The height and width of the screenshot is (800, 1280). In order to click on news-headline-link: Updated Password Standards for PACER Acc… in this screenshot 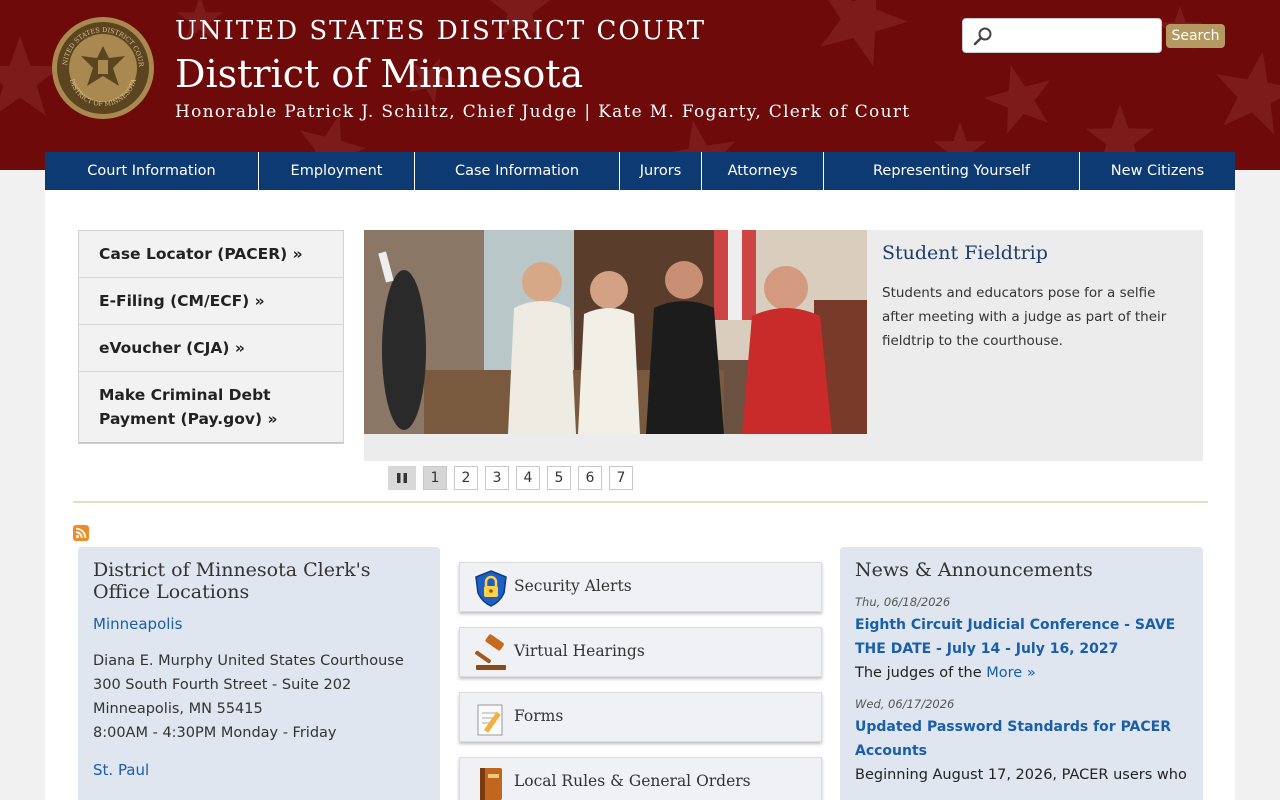, I will do `click(1021, 739)`.